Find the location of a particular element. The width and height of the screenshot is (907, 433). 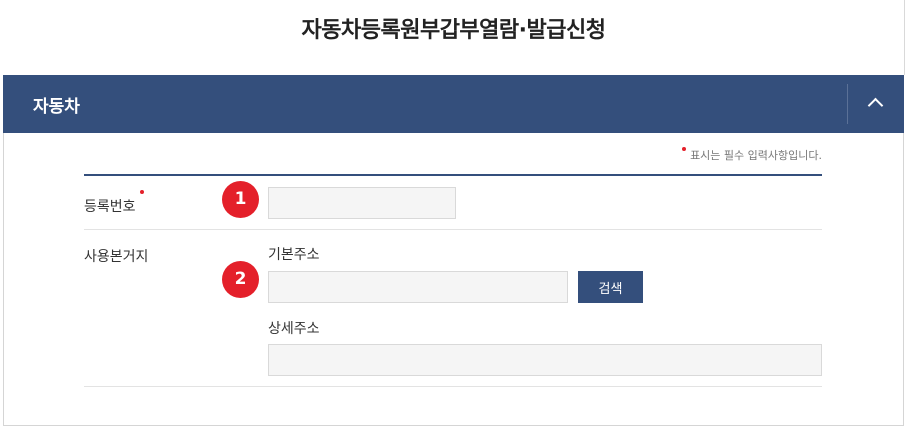

panel-header: 자동차 is located at coordinates (453, 104).